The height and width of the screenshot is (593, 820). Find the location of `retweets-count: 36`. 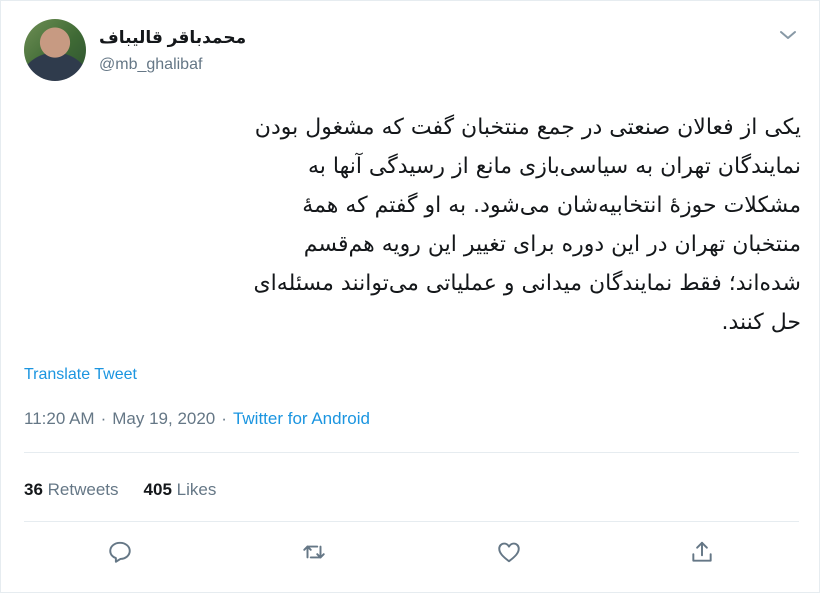

retweets-count: 36 is located at coordinates (33, 489).